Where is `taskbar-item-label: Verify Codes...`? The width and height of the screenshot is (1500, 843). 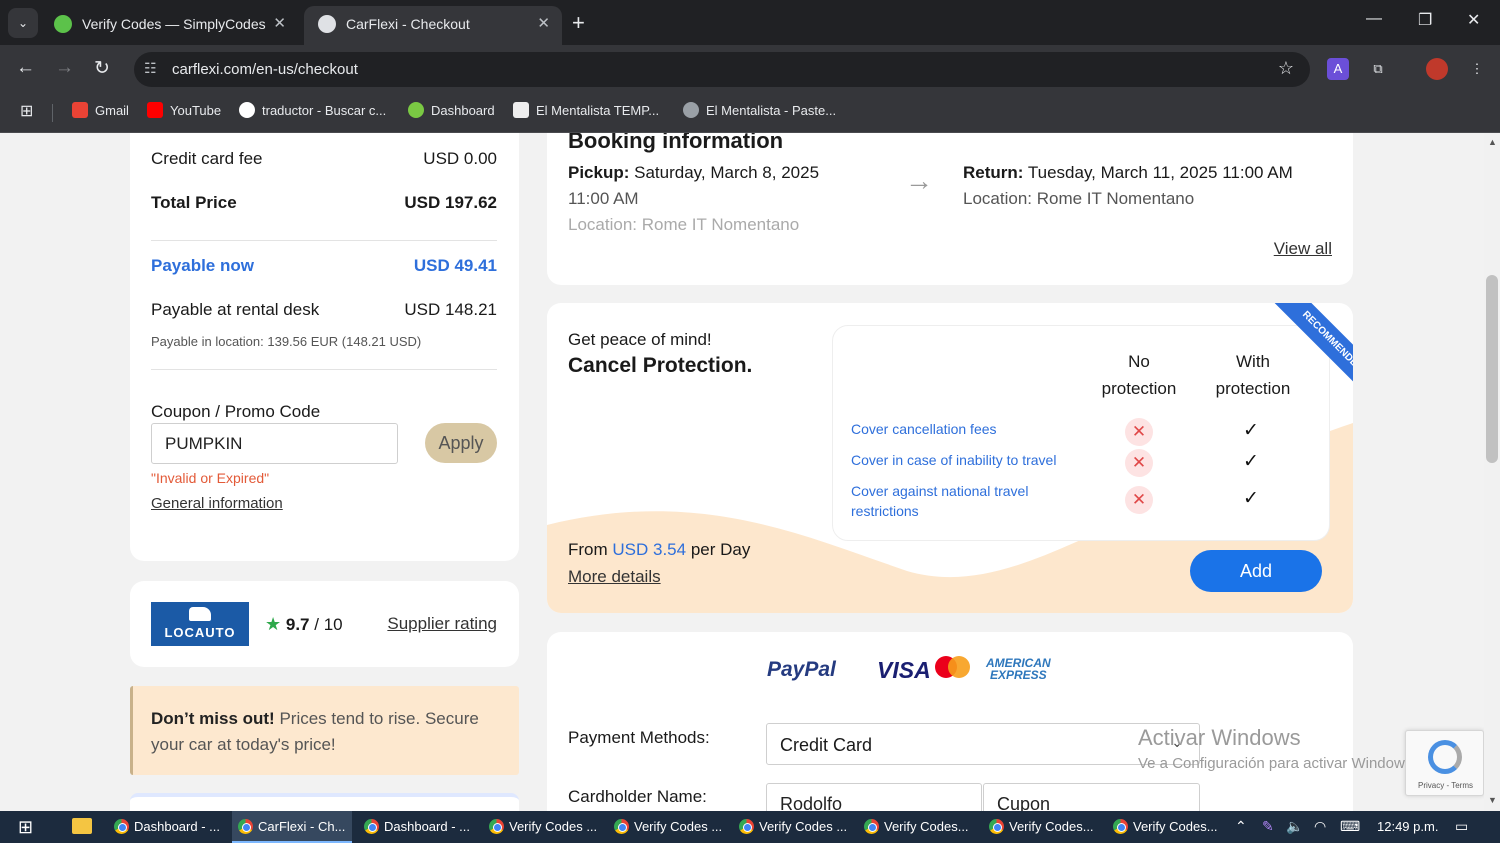 taskbar-item-label: Verify Codes... is located at coordinates (1175, 826).